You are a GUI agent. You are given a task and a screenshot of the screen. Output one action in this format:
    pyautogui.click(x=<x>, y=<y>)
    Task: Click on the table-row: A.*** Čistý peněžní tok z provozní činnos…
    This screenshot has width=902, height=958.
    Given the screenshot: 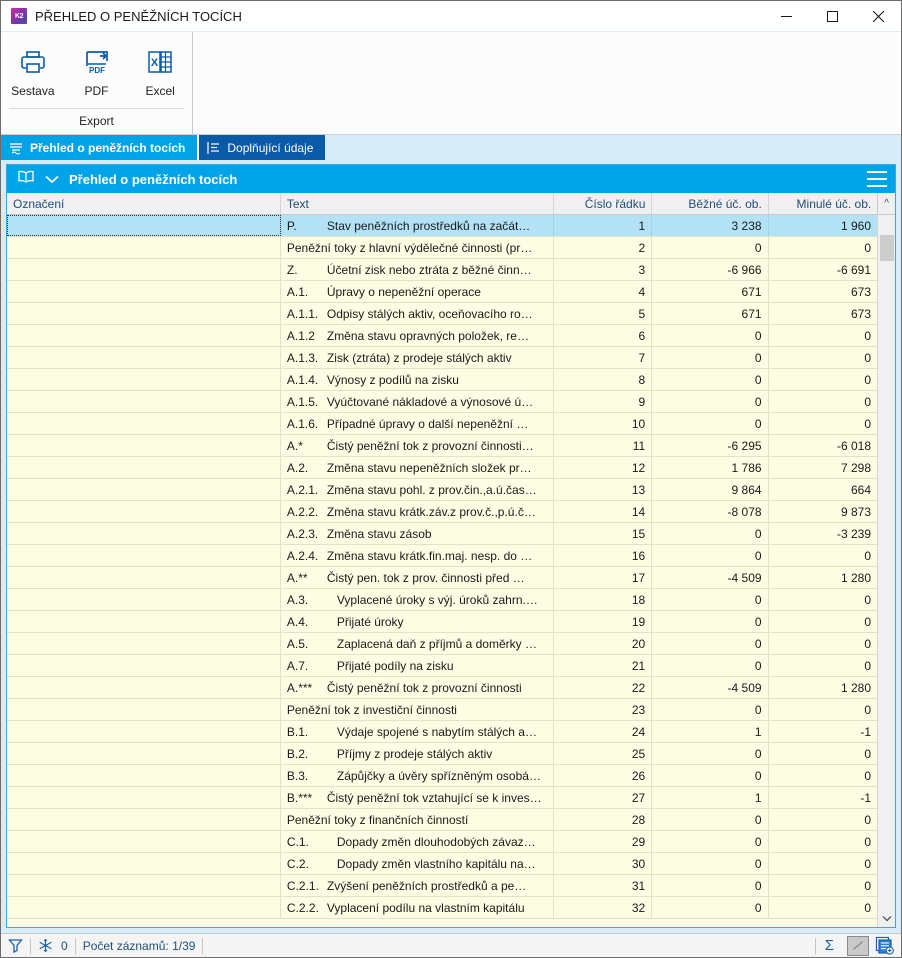 What is the action you would take?
    pyautogui.click(x=442, y=688)
    